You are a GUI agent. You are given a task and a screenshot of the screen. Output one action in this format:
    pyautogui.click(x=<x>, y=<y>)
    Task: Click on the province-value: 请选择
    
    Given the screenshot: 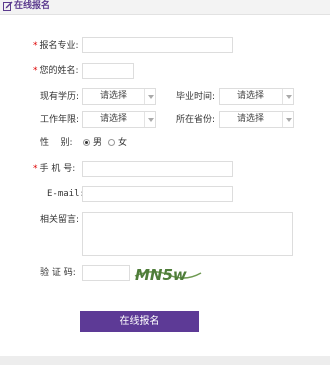 What is the action you would take?
    pyautogui.click(x=251, y=119)
    